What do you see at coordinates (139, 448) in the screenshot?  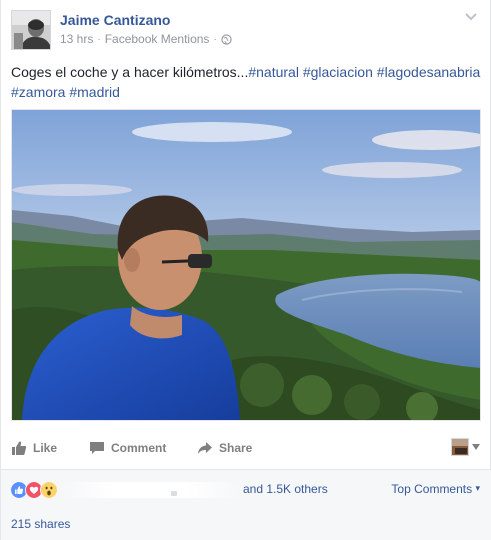 I see `comment-label: Comment` at bounding box center [139, 448].